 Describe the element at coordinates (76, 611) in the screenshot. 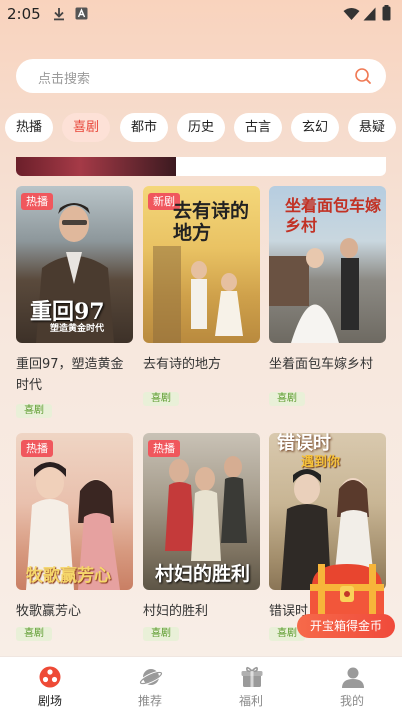

I see `drama-title: 牧歌赢芳心` at that location.